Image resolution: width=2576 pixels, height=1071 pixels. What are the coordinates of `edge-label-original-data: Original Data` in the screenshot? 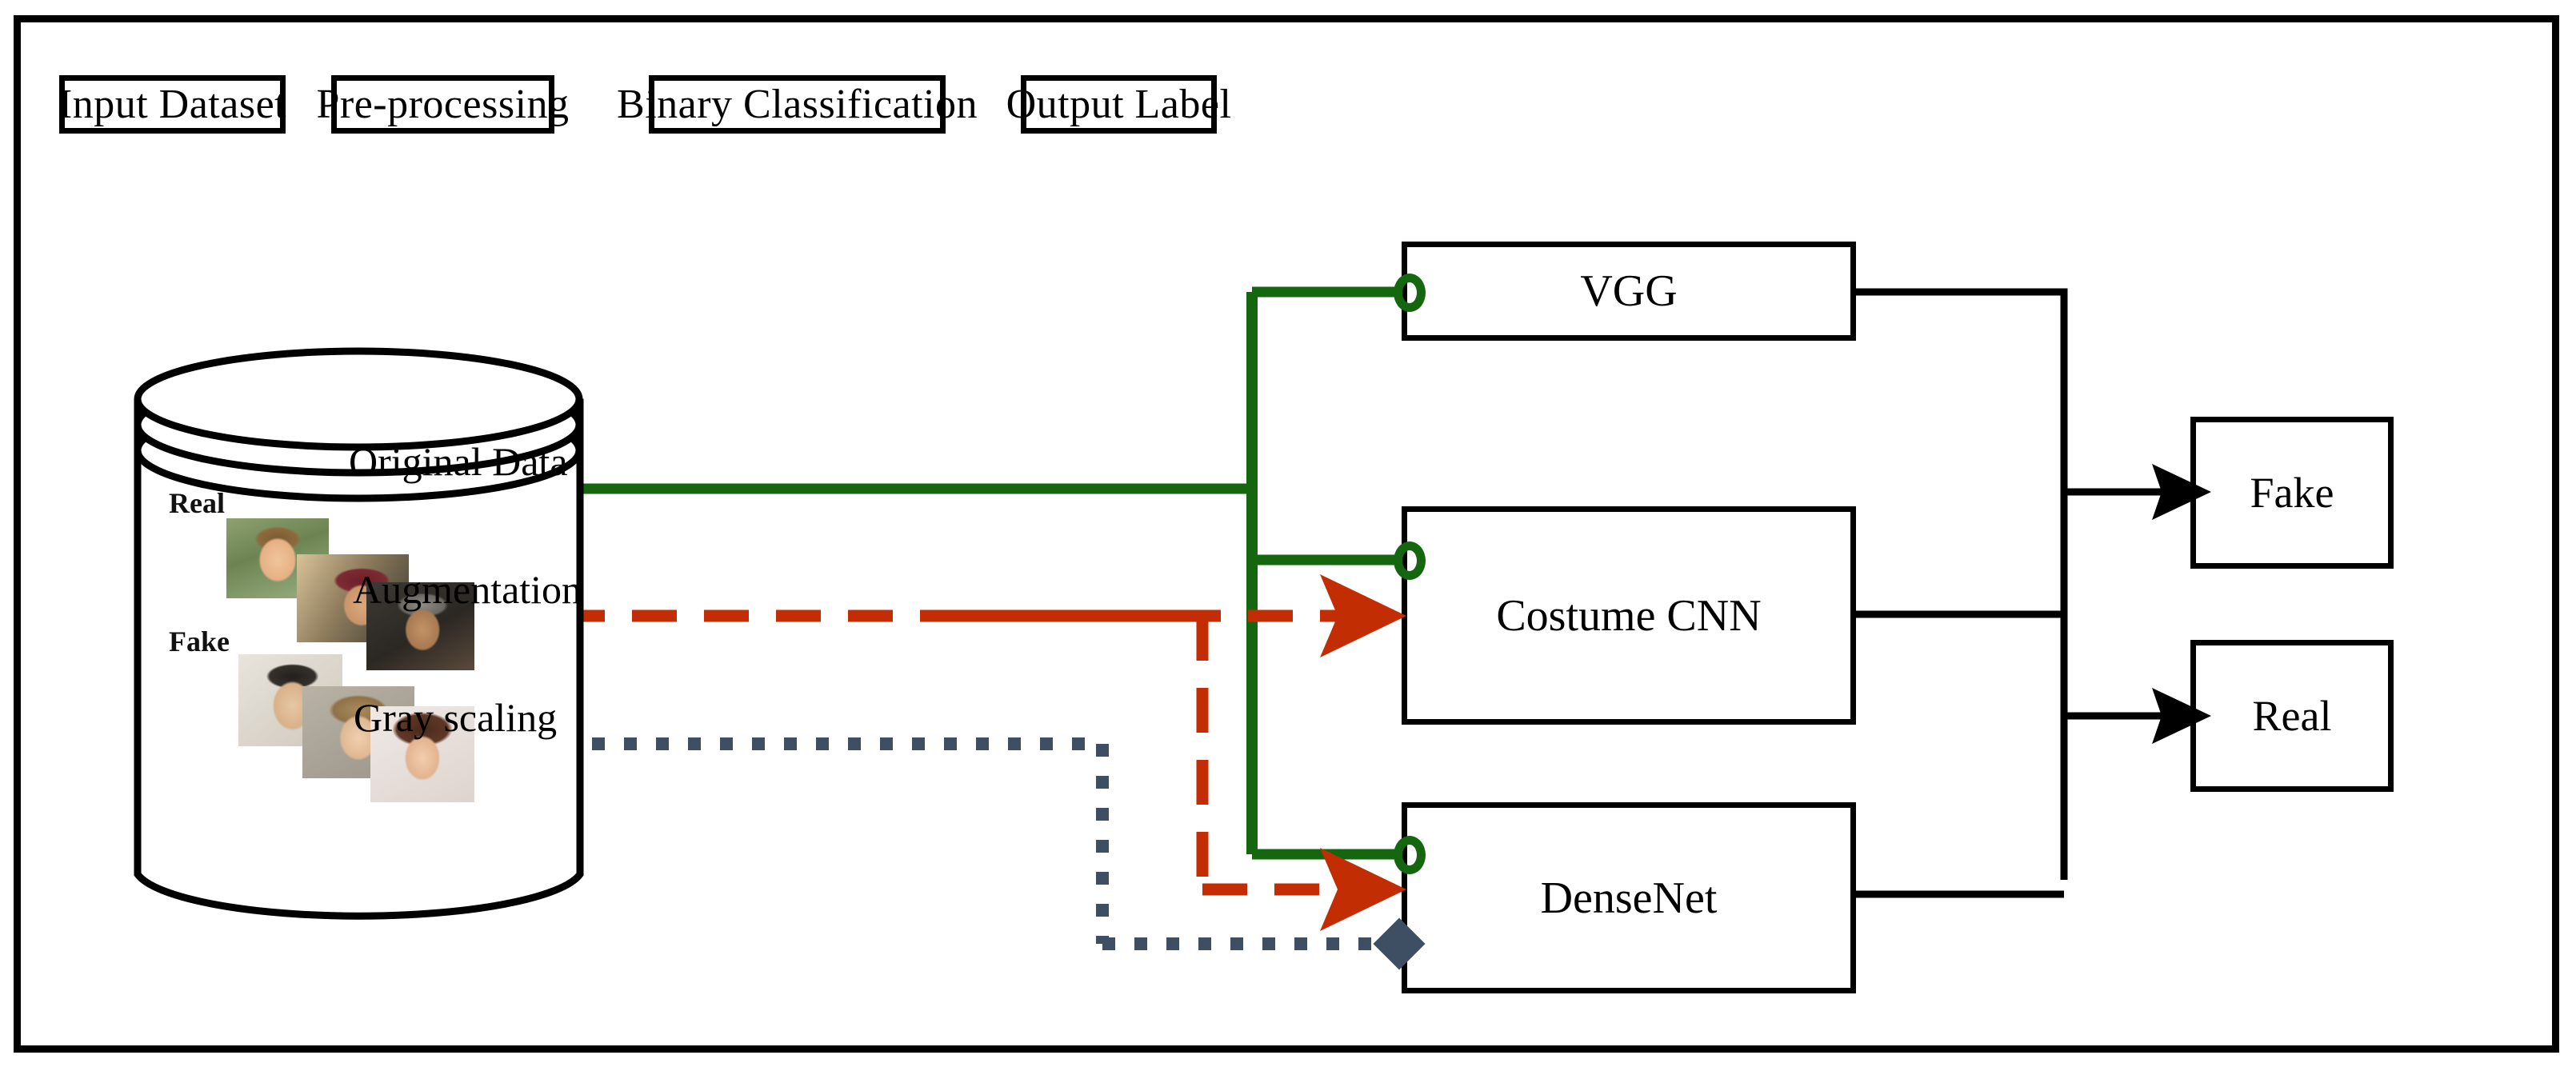 It's located at (458, 461).